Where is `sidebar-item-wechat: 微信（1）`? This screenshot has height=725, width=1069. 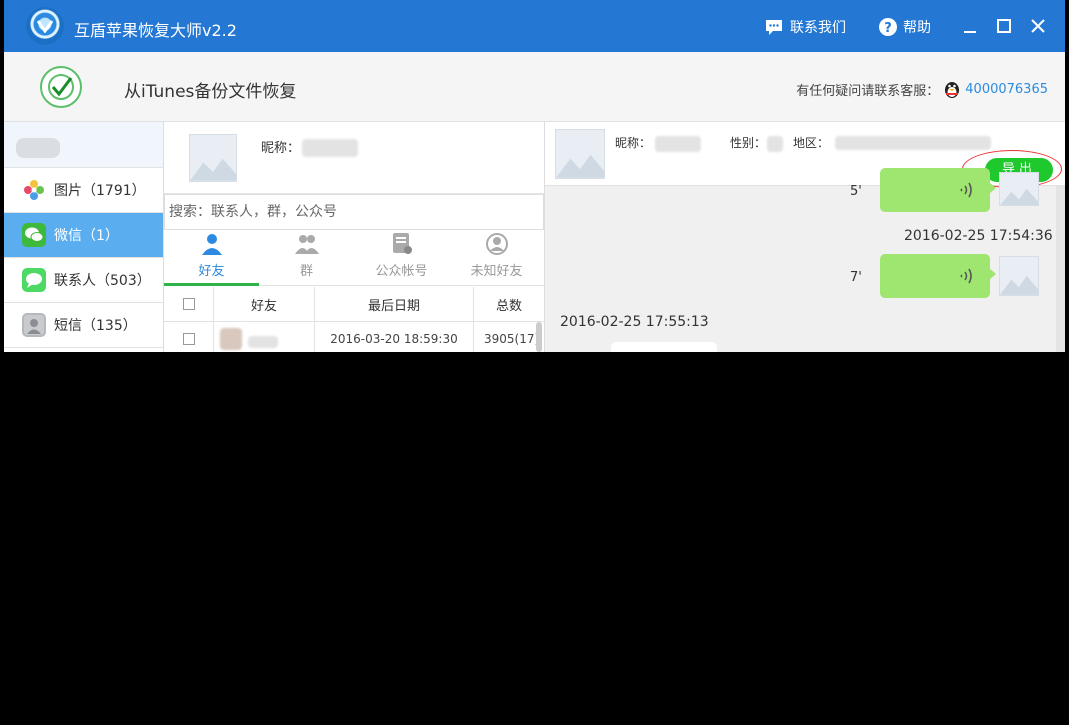 sidebar-item-wechat: 微信（1） is located at coordinates (83, 235).